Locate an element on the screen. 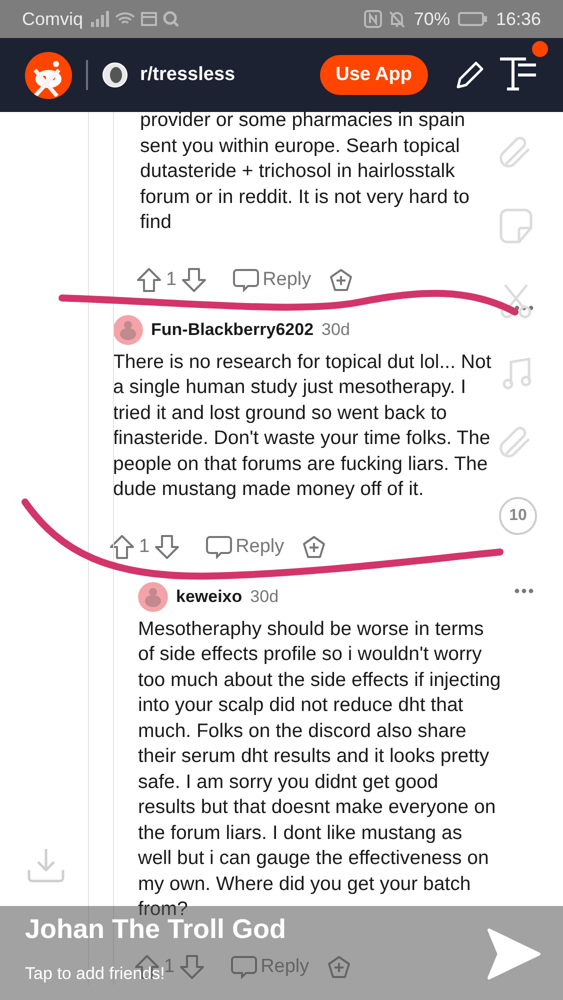  display-name: Johan The Troll God is located at coordinates (155, 929).